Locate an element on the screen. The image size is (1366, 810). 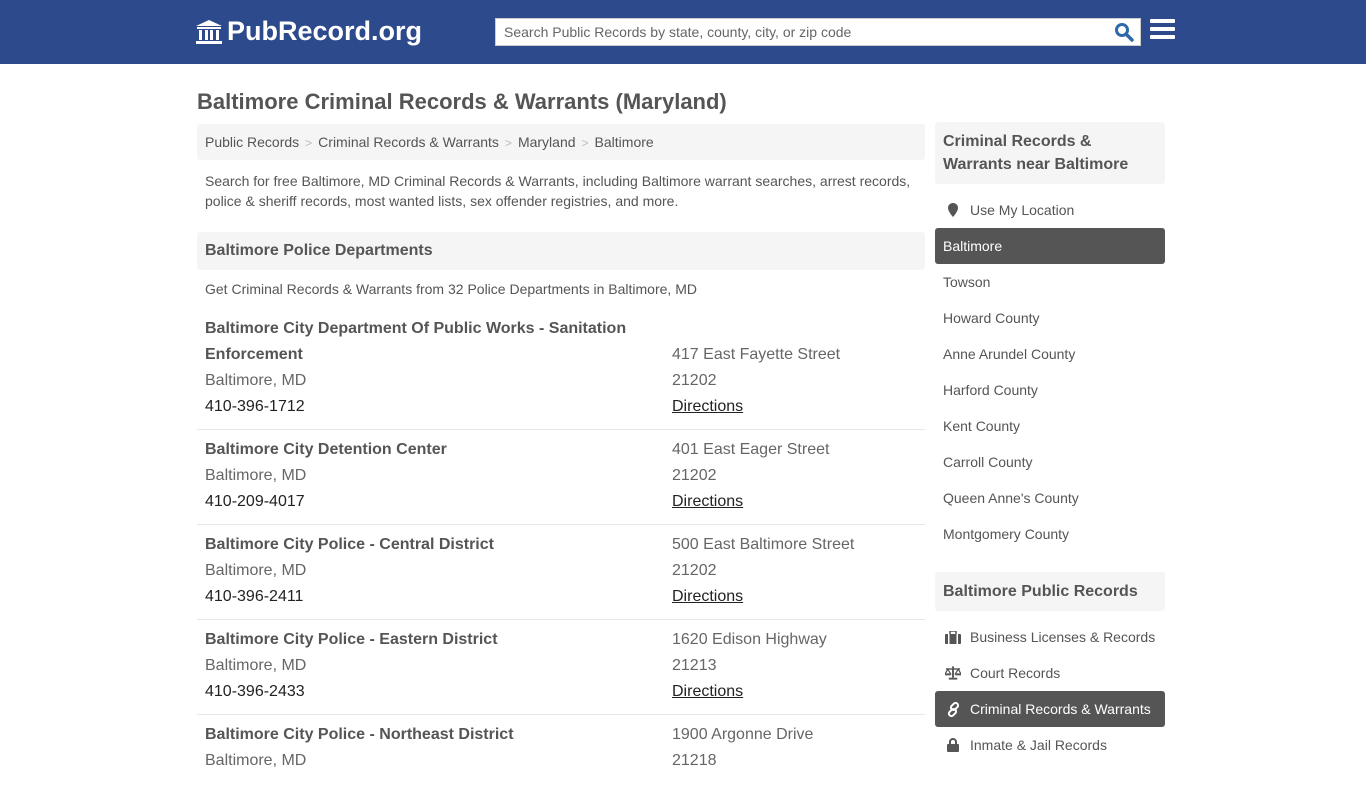
sidebar-record-business: Business Licenses & Records is located at coordinates (1050, 637).